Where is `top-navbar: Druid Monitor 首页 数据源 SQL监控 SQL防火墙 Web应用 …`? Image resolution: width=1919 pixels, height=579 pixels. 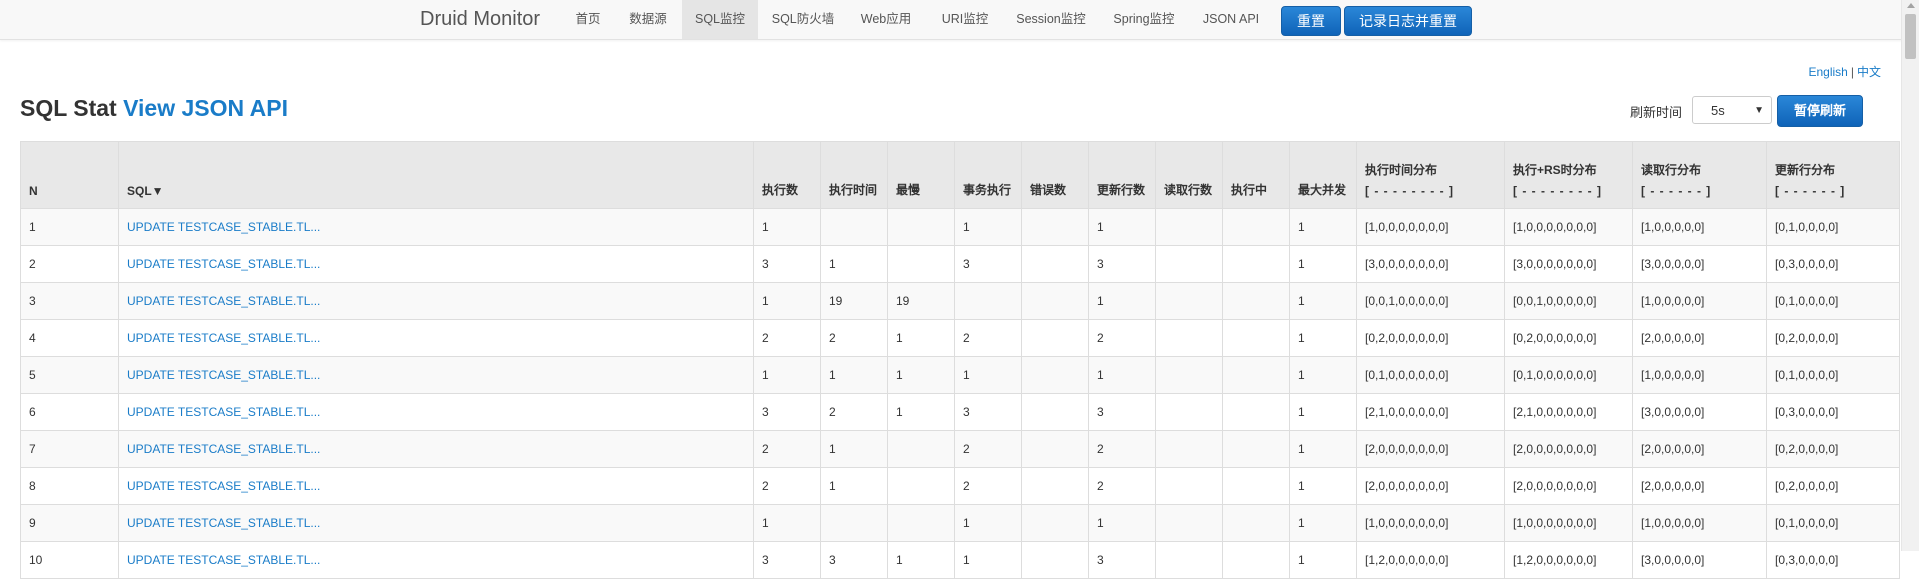 top-navbar: Druid Monitor 首页 数据源 SQL监控 SQL防火墙 Web应用 … is located at coordinates (959, 20).